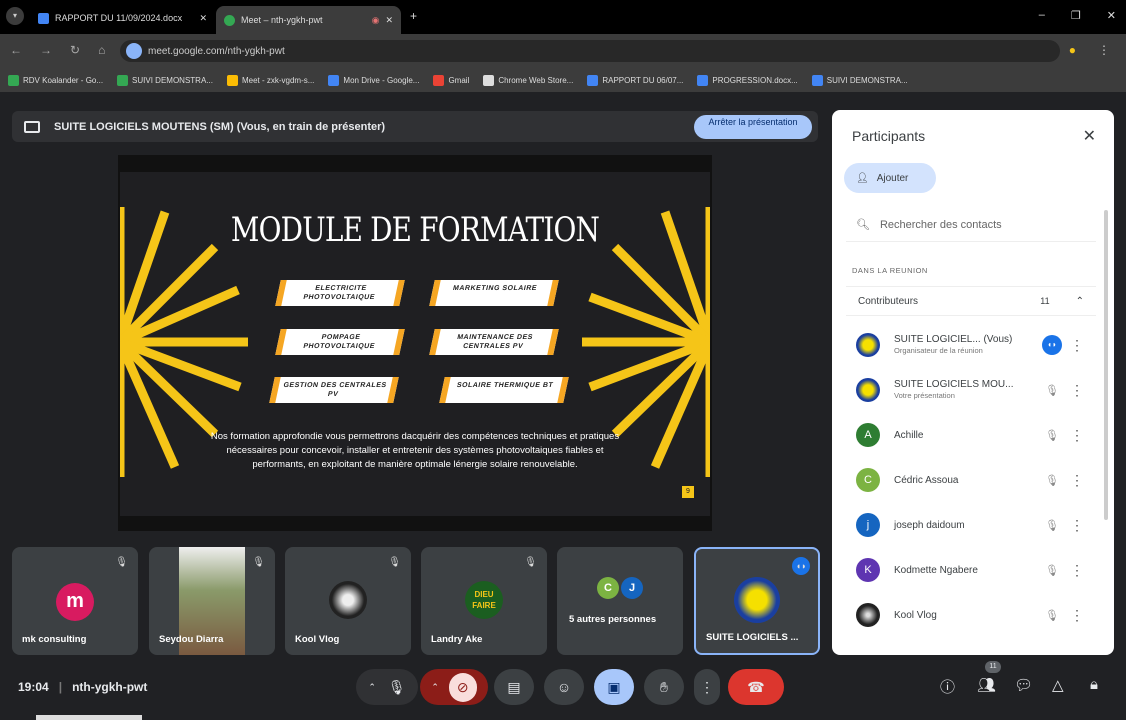  I want to click on participant-name: Kool Vlog, so click(915, 615).